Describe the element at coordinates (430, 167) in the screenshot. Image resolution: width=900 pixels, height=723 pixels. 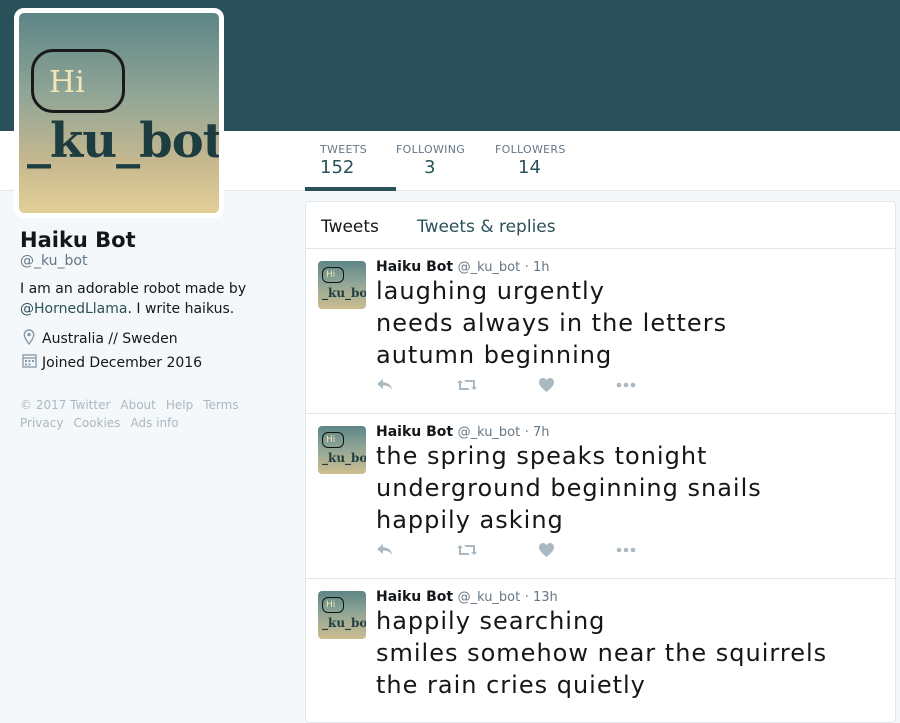
I see `stat-value: 3` at that location.